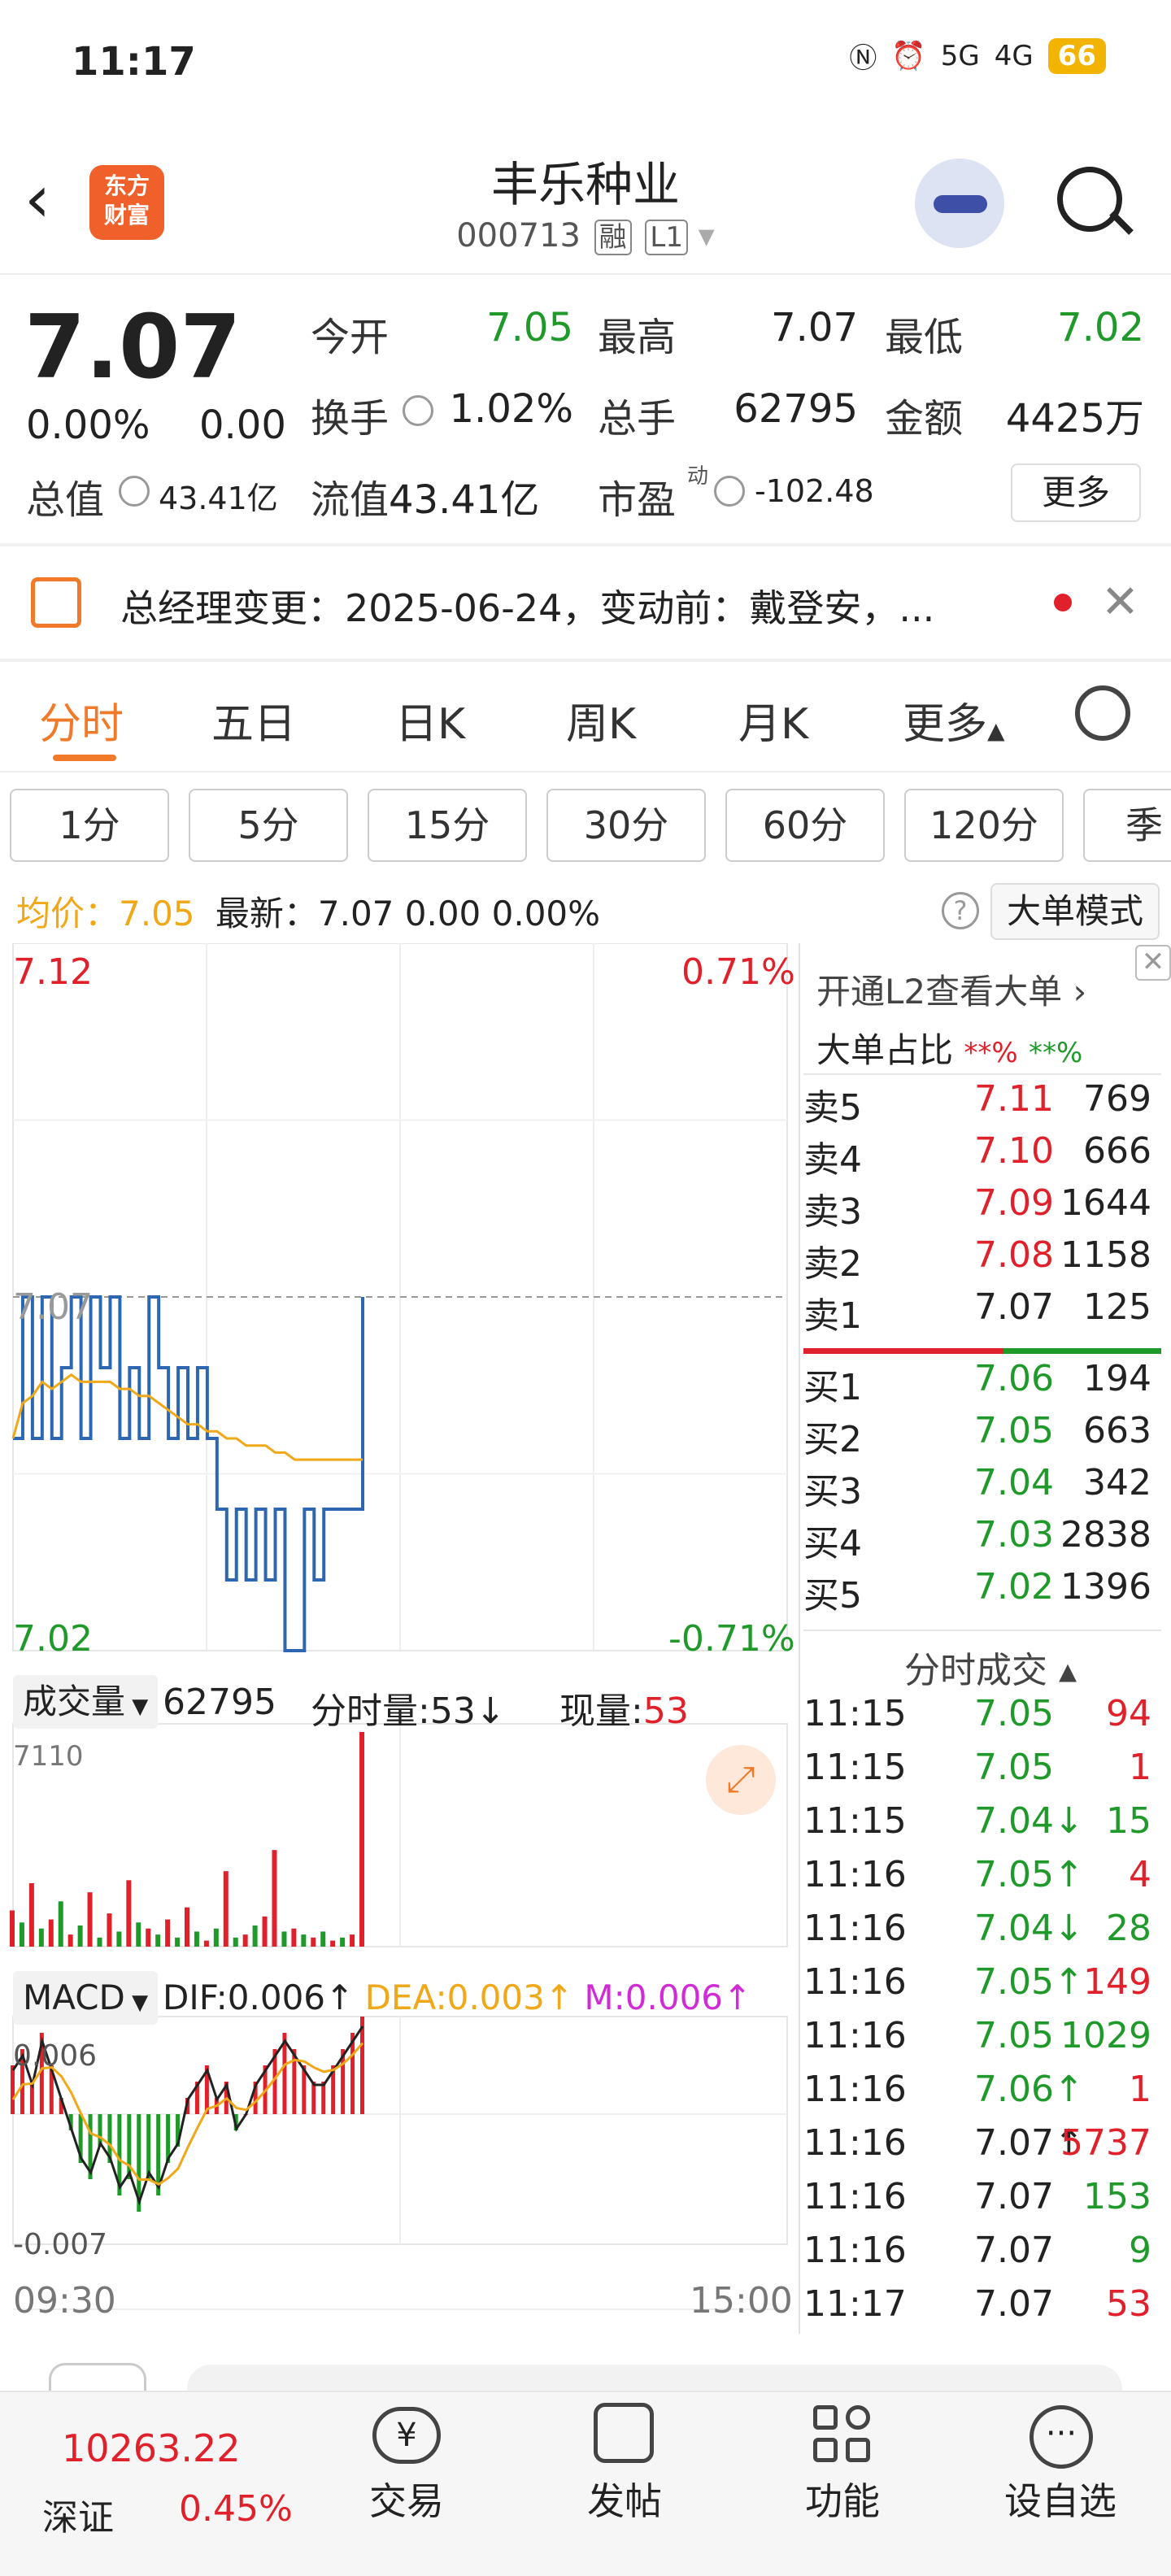  Describe the element at coordinates (982, 1074) in the screenshot. I see `panel-line` at that location.